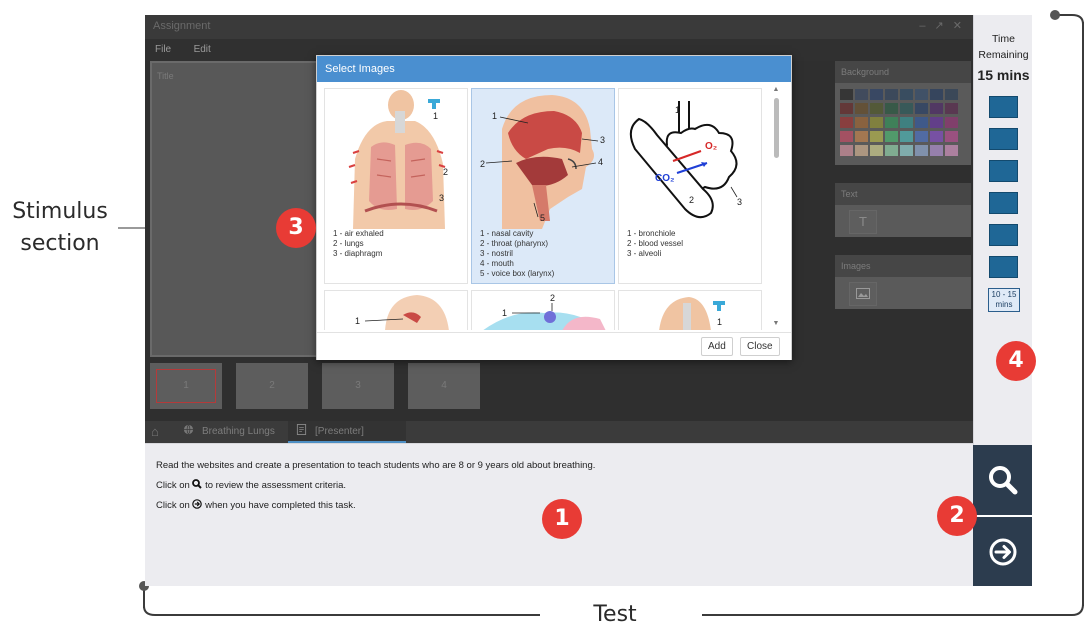 Image resolution: width=1084 pixels, height=627 pixels. What do you see at coordinates (542, 162) in the screenshot?
I see `head-section-illustration: 1 2 3 4 5` at bounding box center [542, 162].